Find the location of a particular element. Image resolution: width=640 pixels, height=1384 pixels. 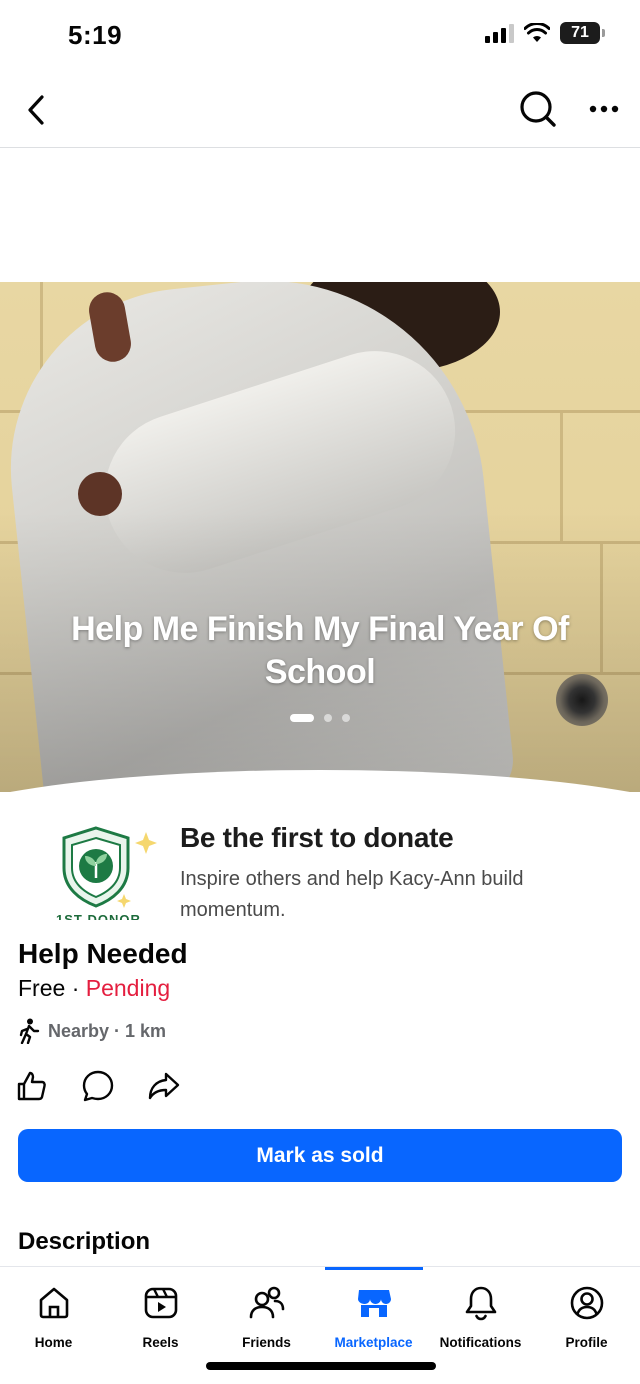

friends-icon is located at coordinates (266, 1302).